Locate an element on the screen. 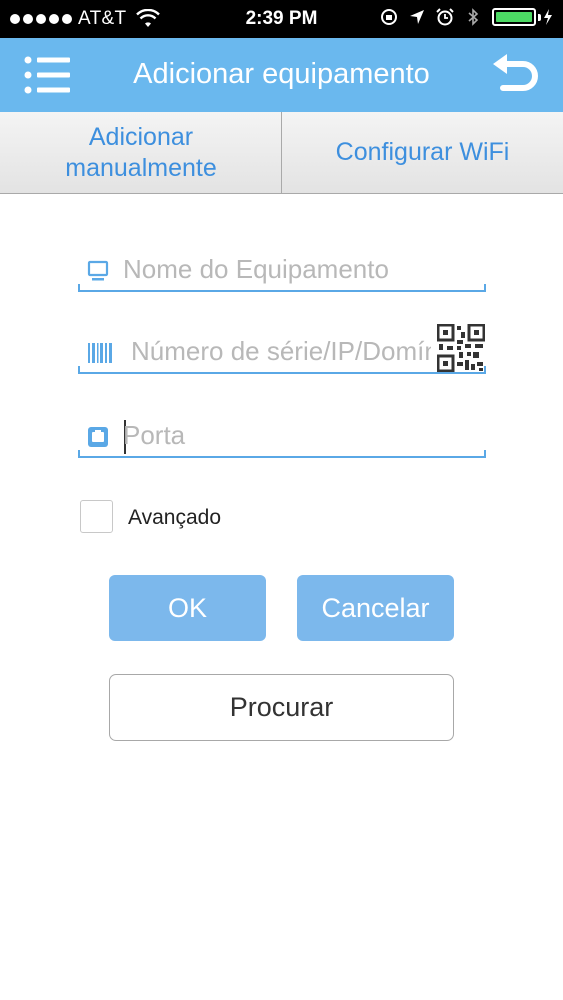 Image resolution: width=563 pixels, height=1000 pixels. device-name-field is located at coordinates (282, 270).